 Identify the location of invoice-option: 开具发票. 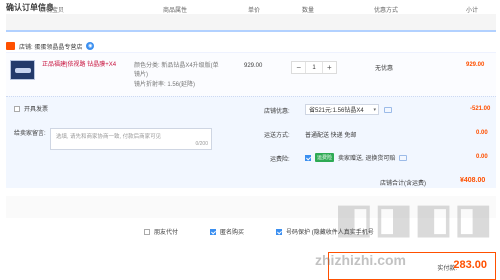
(31, 108).